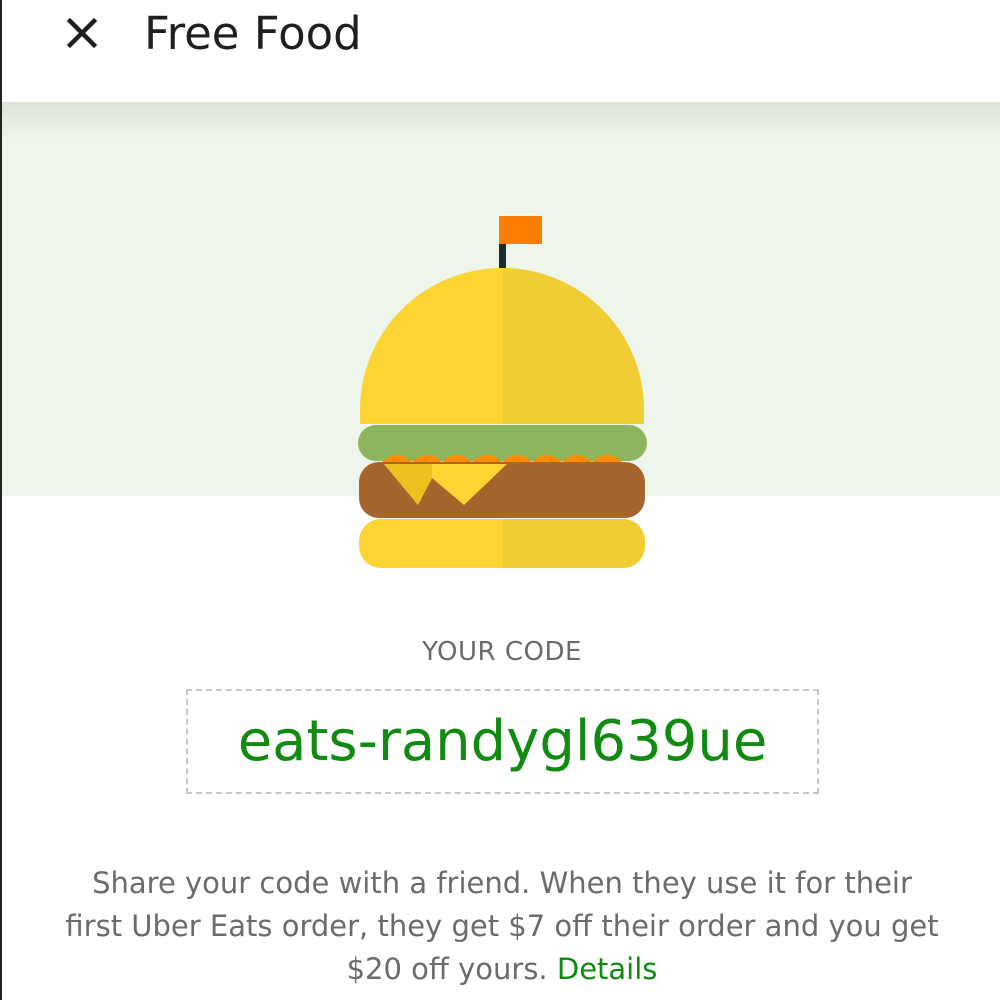 The image size is (1000, 1000). I want to click on top-app-bar: Free Food, so click(501, 51).